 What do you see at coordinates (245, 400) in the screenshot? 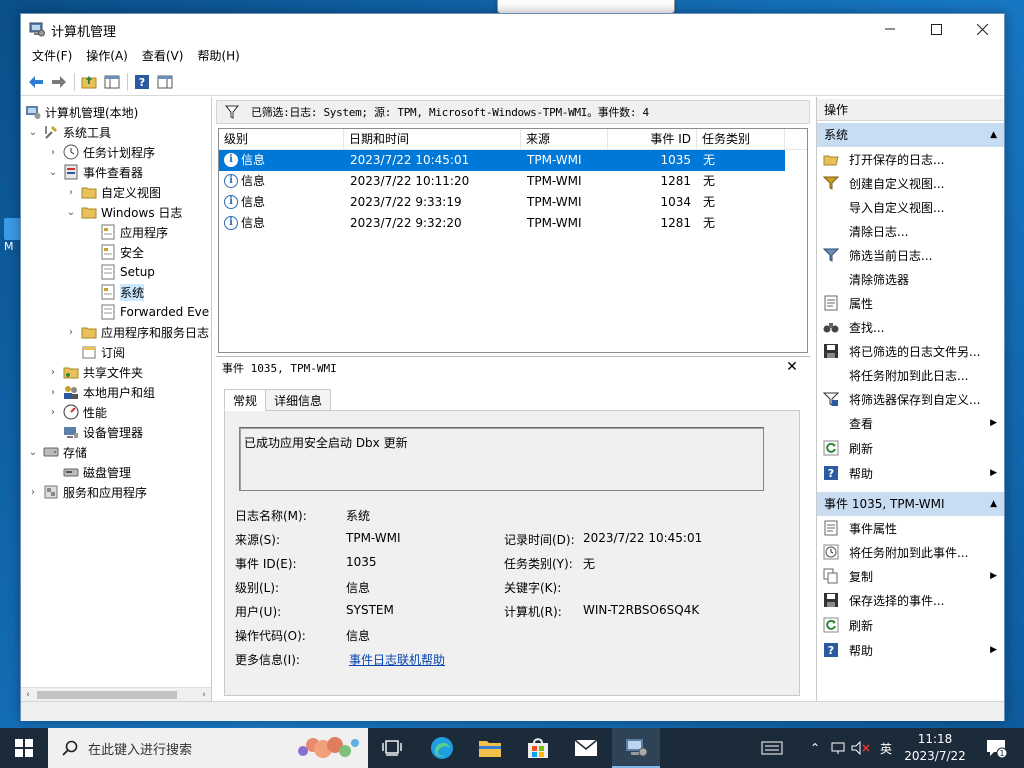
I see `tab-general: 常规` at bounding box center [245, 400].